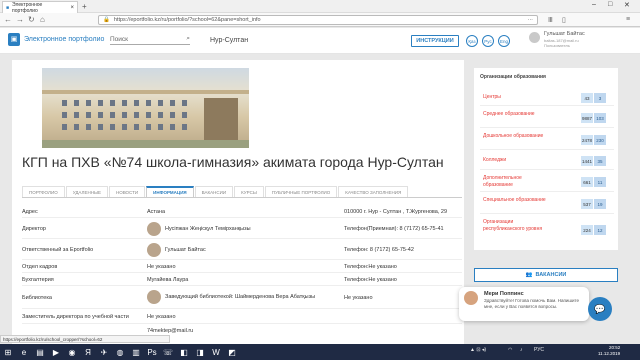  What do you see at coordinates (504, 41) in the screenshot?
I see `lang-eng-button: Eng` at bounding box center [504, 41].